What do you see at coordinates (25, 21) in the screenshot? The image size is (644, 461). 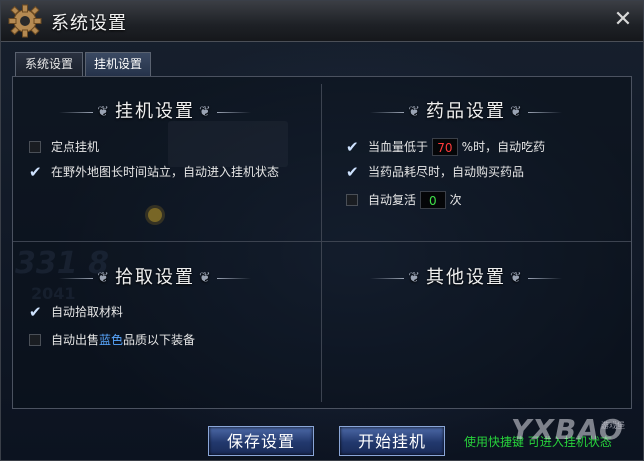 I see `gear-icon` at bounding box center [25, 21].